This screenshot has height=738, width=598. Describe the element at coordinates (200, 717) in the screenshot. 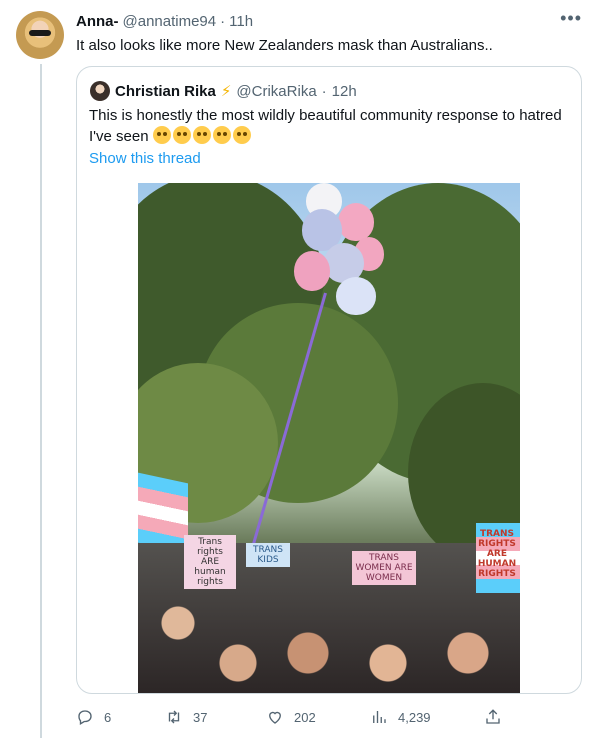

I see `retweet-count: 37` at that location.